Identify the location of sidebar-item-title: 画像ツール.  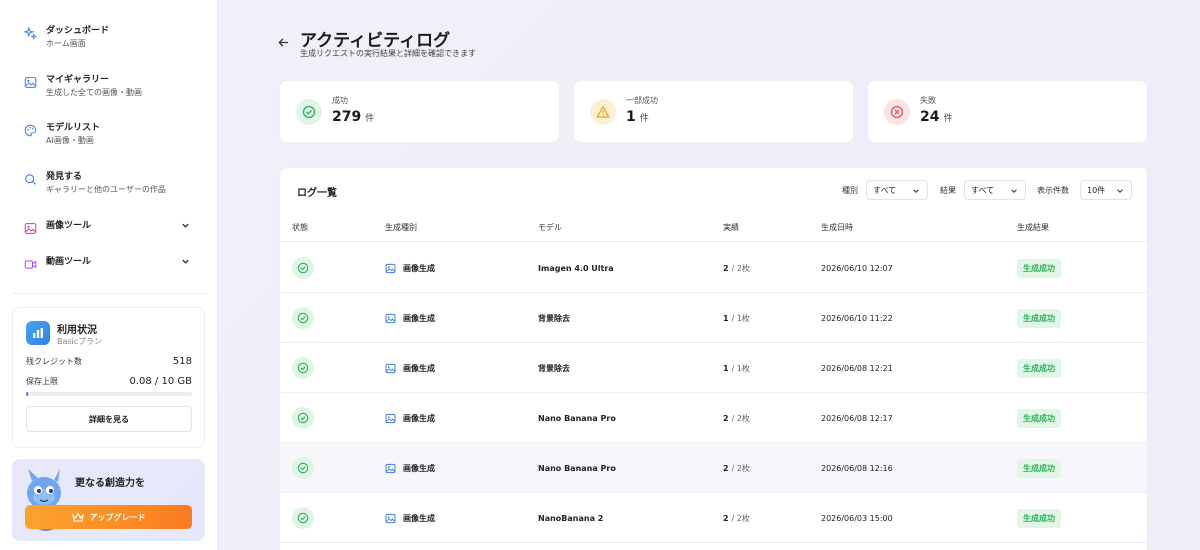
(69, 226).